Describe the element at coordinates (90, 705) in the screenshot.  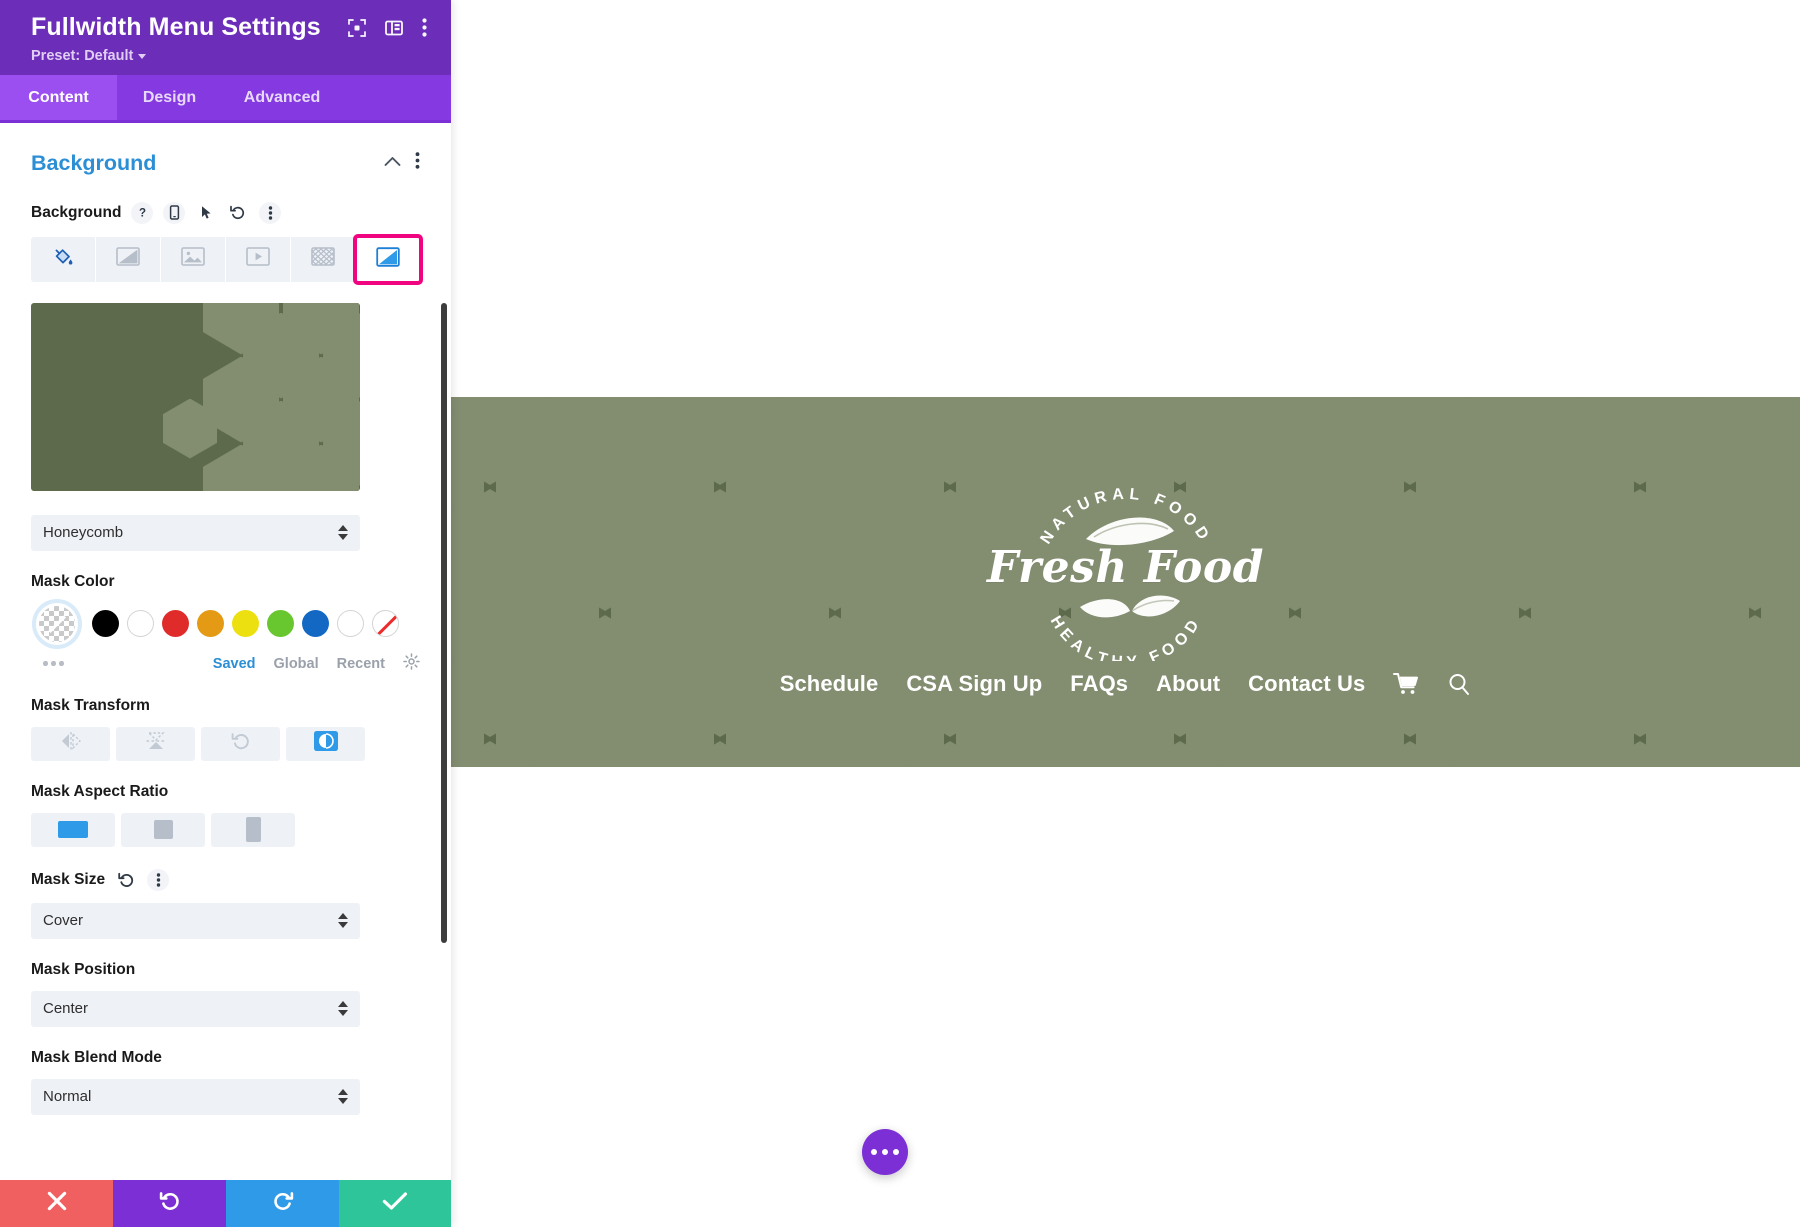
I see `mask-transform-label: Mask Transform` at that location.